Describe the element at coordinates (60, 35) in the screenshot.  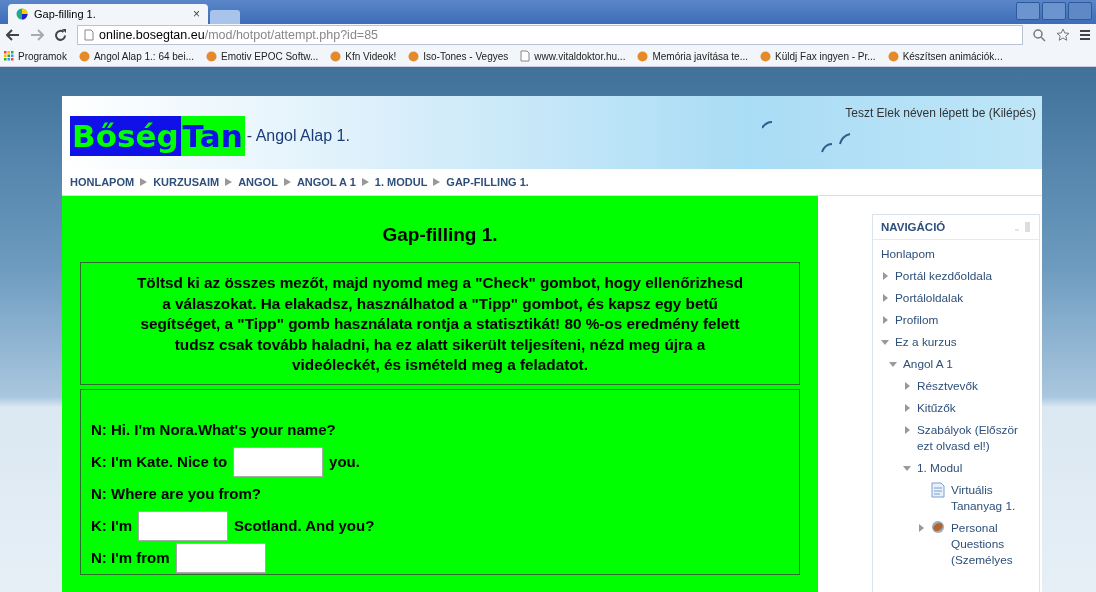
I see `reload-icon` at that location.